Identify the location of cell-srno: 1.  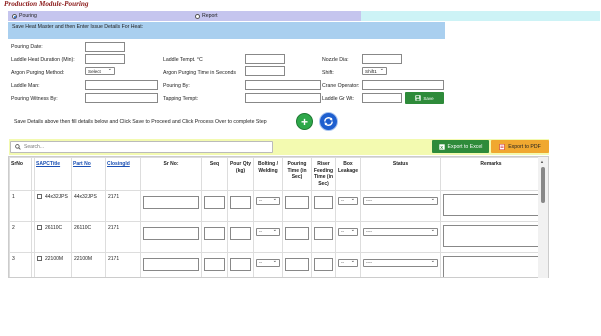
(20, 206).